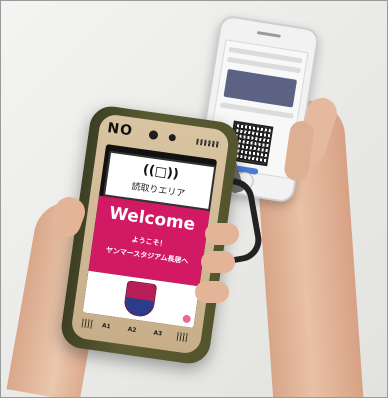 The width and height of the screenshot is (388, 398). I want to click on vent-right, so click(182, 337).